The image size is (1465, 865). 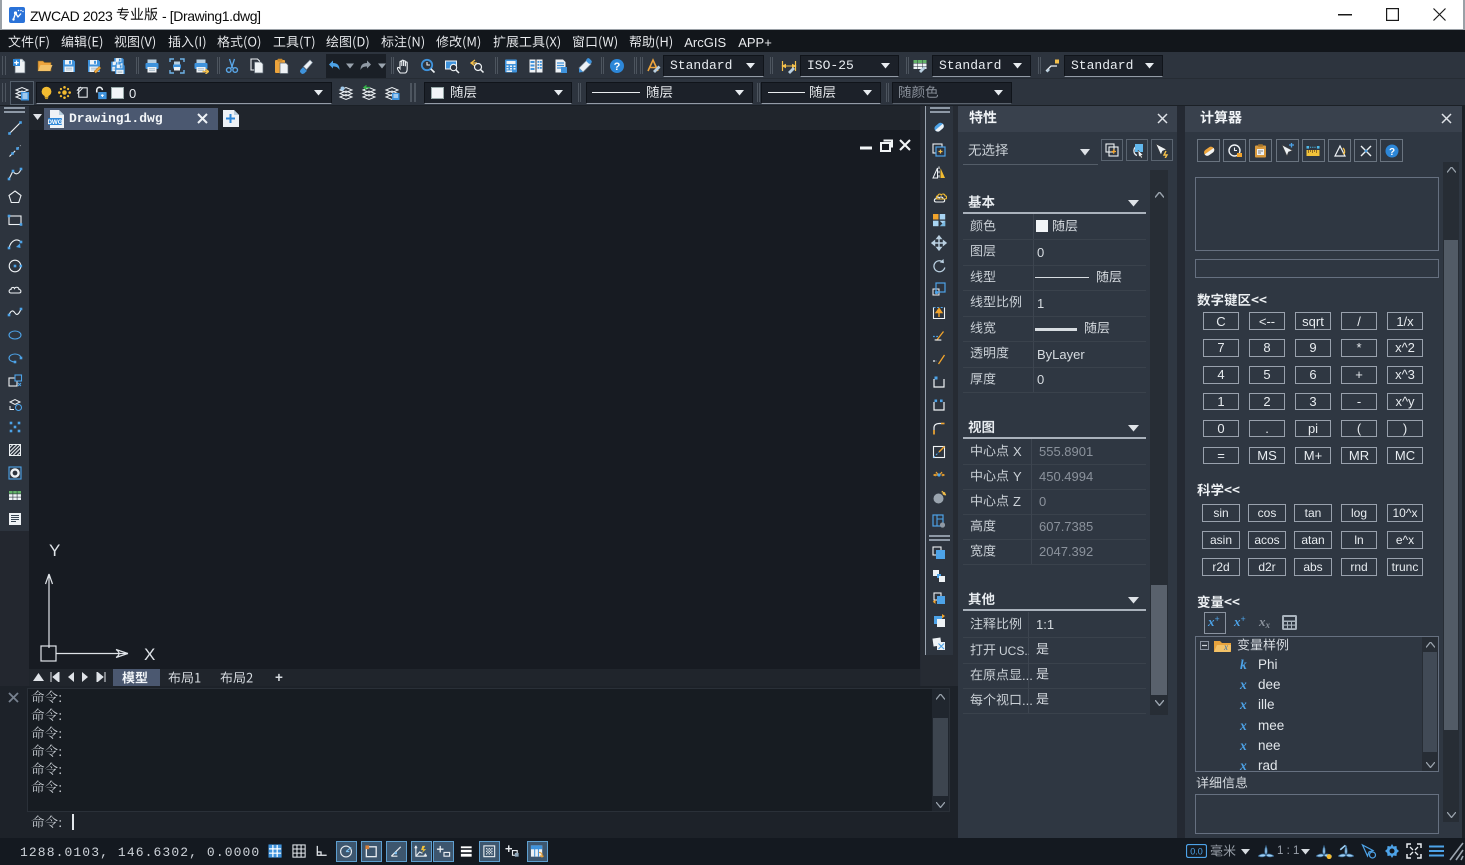 I want to click on svg-text: x, so click(x=1225, y=647).